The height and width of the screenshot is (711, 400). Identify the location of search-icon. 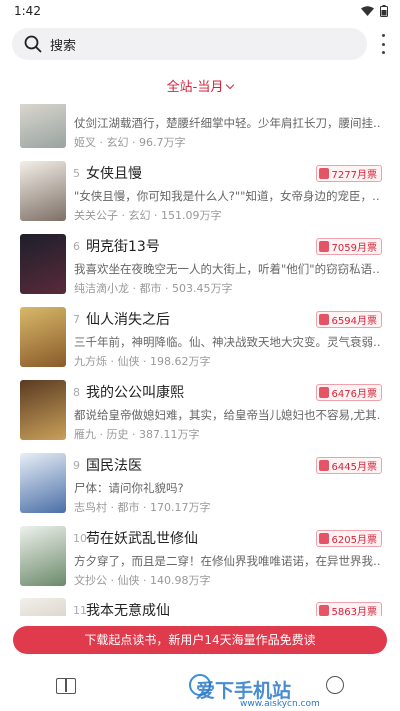
(33, 44).